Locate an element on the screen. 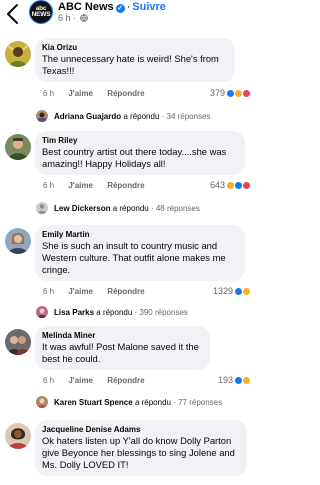  reaction-summary: 1329 is located at coordinates (232, 291).